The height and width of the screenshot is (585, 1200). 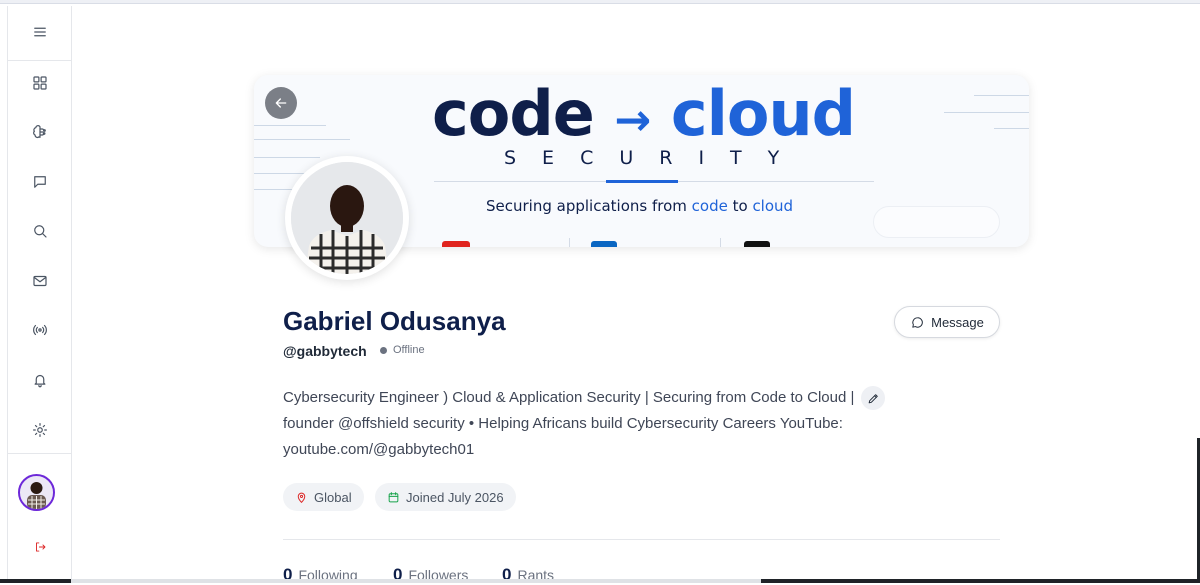 I want to click on joined-chip: Joined July 2026, so click(x=445, y=497).